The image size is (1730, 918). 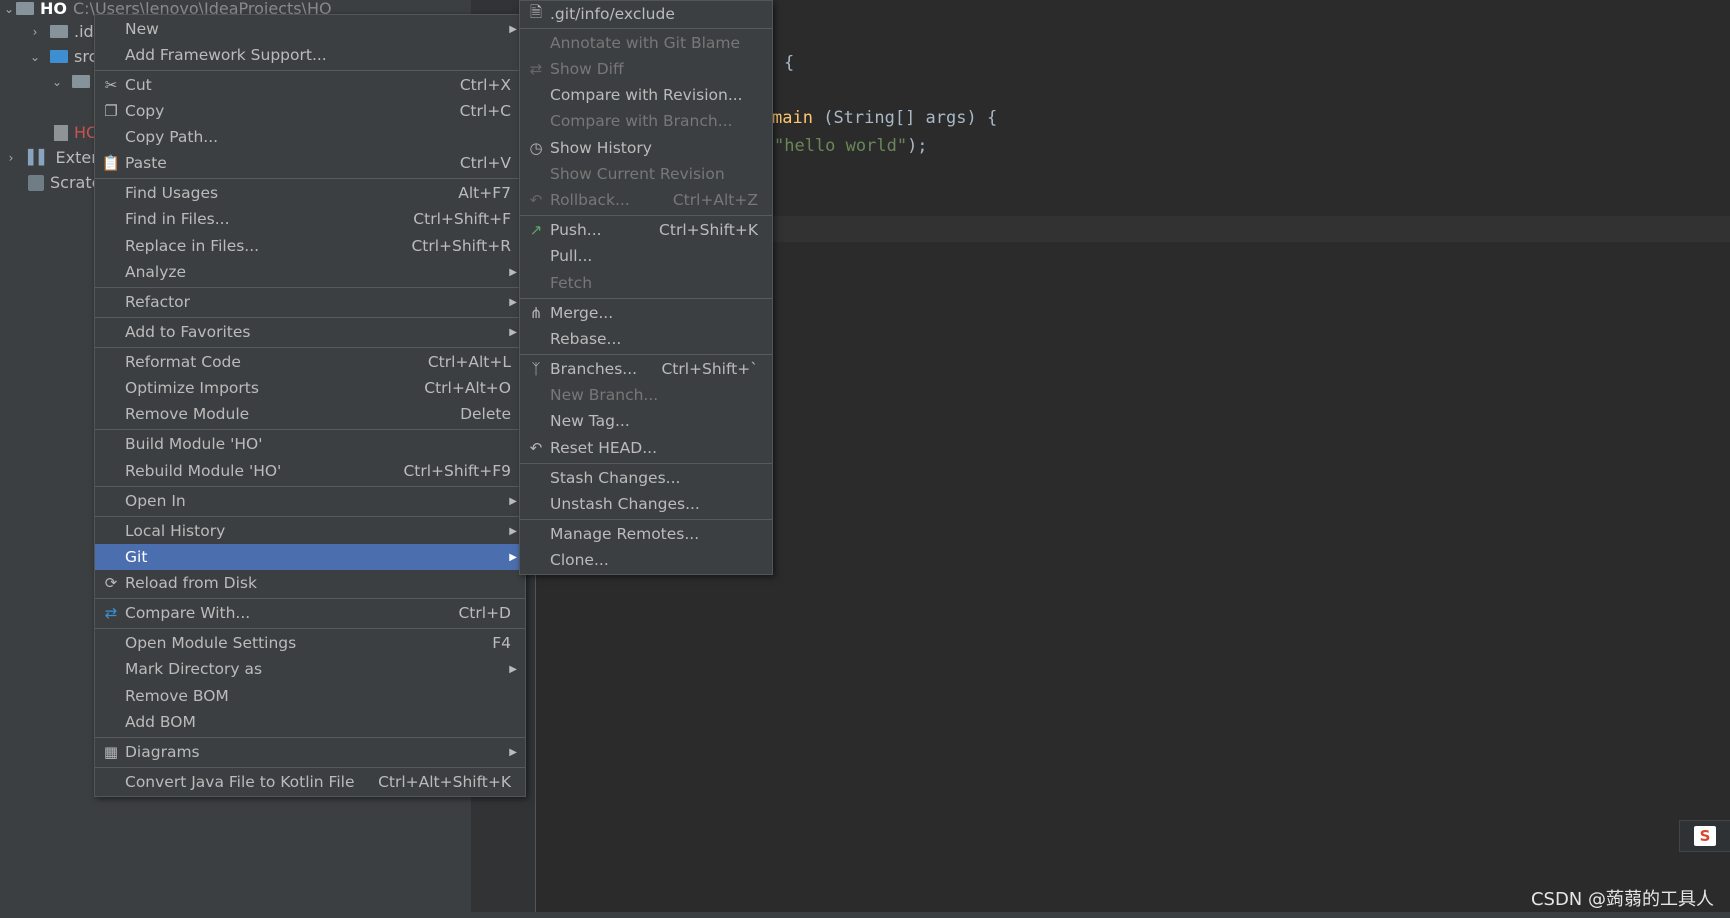 I want to click on git-item-show-history: ◷ Show History, so click(x=646, y=148).